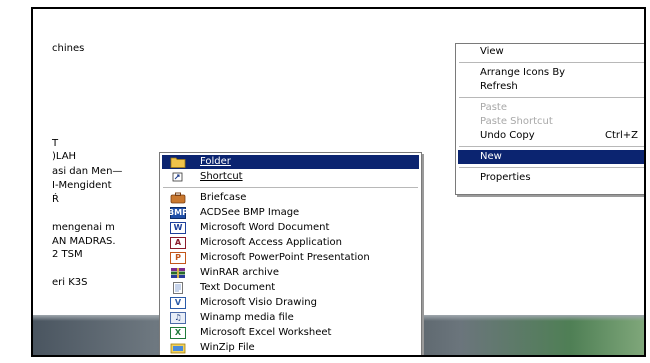 This screenshot has height=363, width=650. What do you see at coordinates (178, 198) in the screenshot?
I see `briefcase-icon` at bounding box center [178, 198].